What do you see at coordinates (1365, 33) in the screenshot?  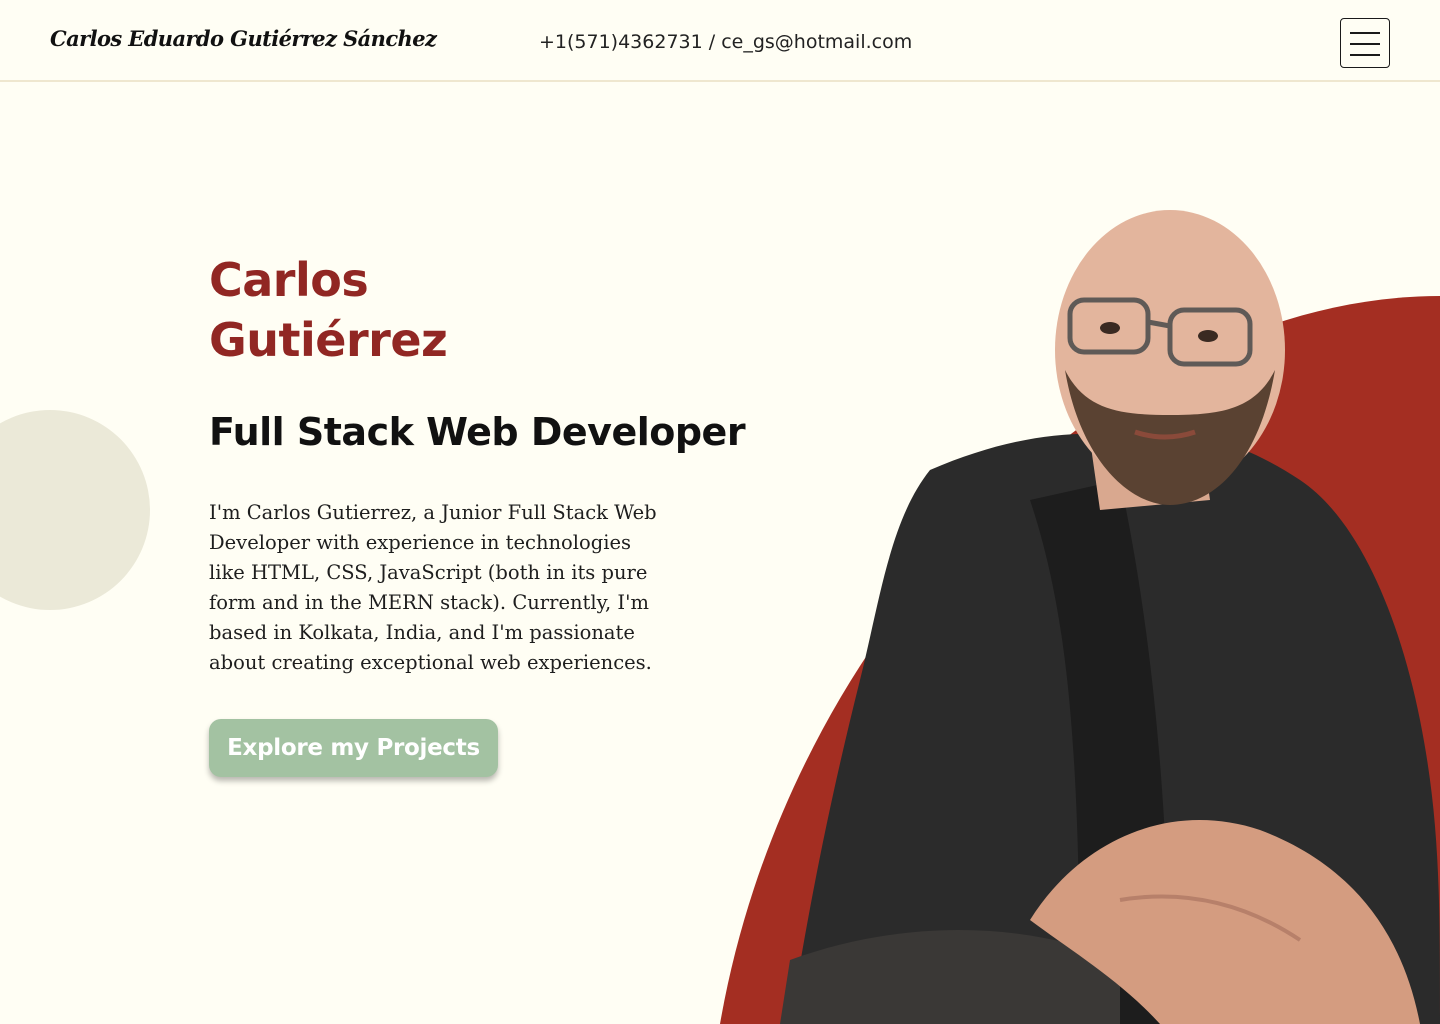 I see `hamburger-menu-icon` at bounding box center [1365, 33].